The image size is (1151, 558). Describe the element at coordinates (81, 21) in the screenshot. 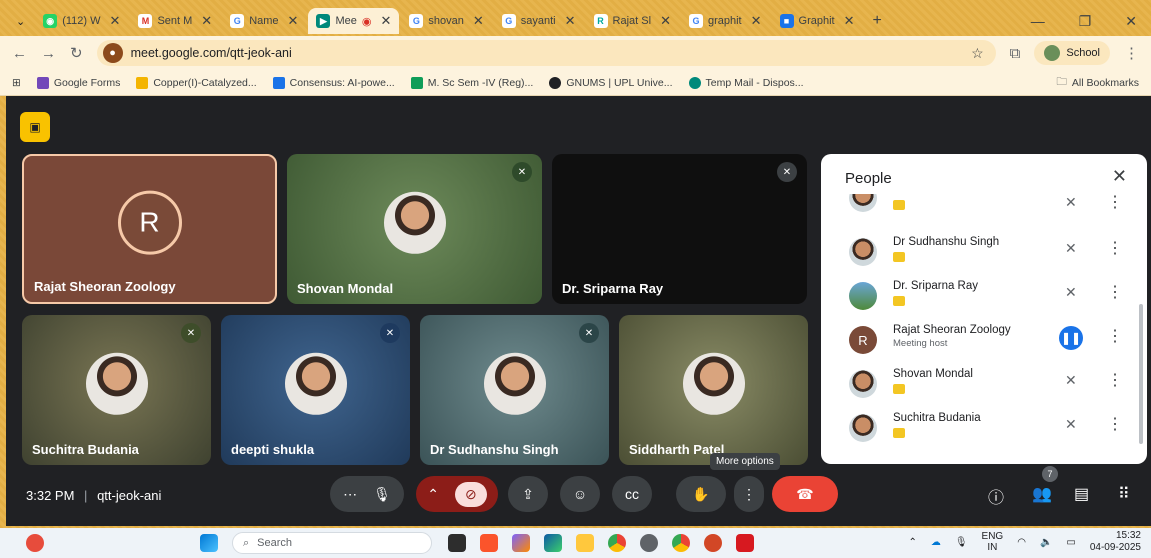

I see `tab-whatsapp: ◉ (112) W ✕` at that location.